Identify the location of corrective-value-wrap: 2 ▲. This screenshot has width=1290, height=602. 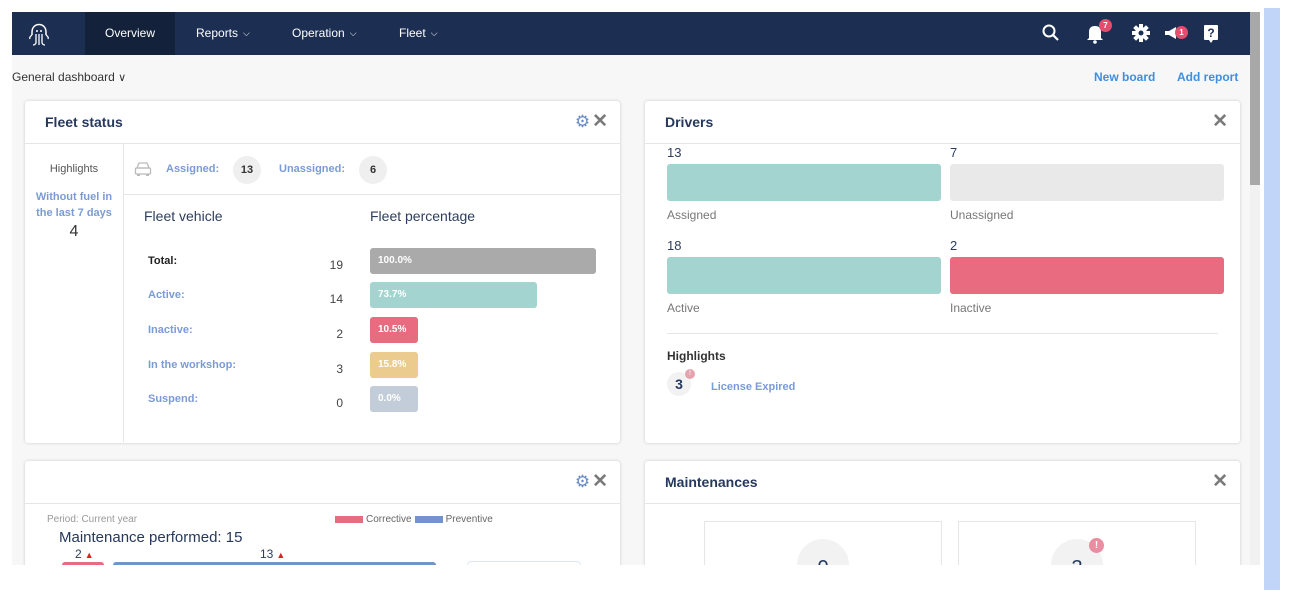
(84, 554).